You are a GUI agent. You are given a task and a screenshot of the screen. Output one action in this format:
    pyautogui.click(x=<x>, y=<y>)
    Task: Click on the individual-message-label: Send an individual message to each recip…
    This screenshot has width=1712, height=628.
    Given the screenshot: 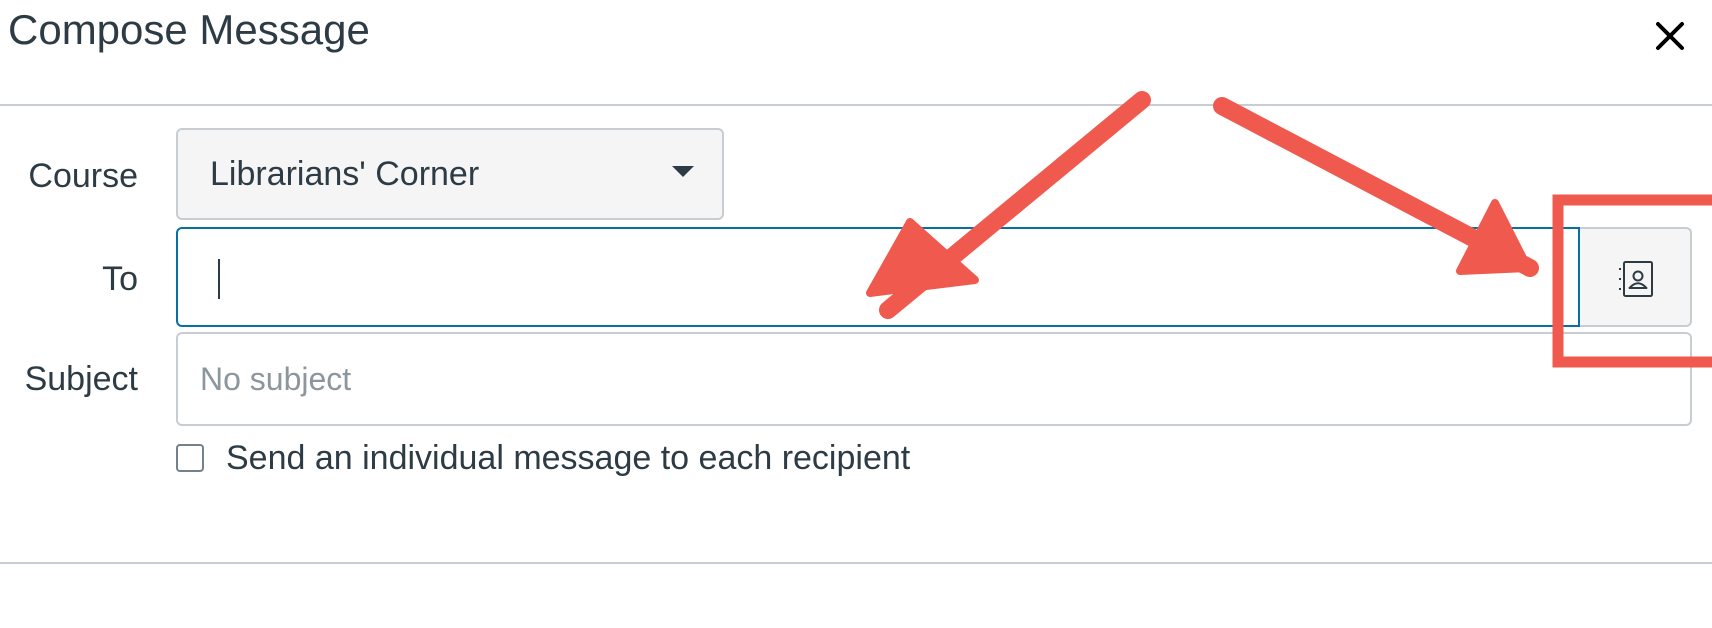 What is the action you would take?
    pyautogui.click(x=568, y=458)
    